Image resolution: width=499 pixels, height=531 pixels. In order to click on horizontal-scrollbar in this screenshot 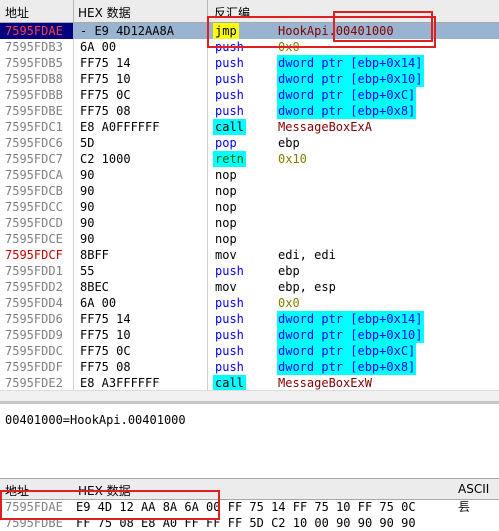, I will do `click(249, 395)`.